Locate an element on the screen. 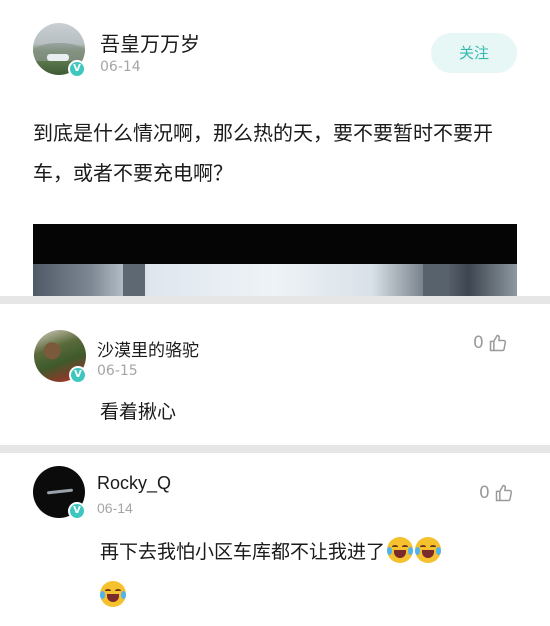 The height and width of the screenshot is (626, 550). comment-date: 06-15 is located at coordinates (117, 371).